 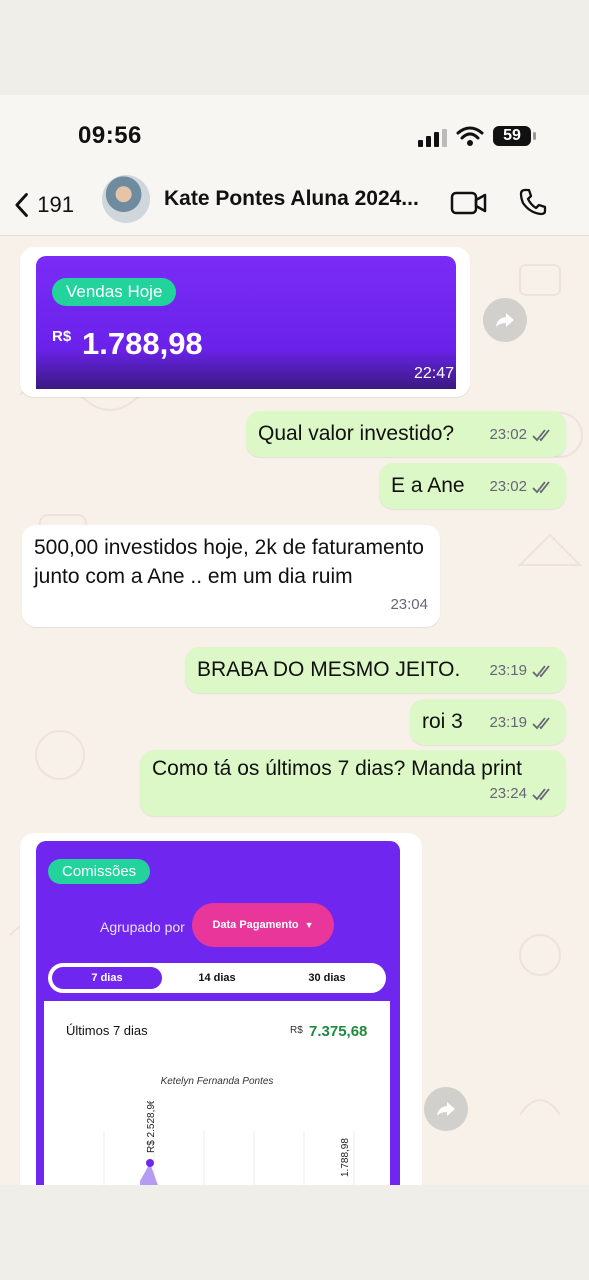 What do you see at coordinates (62, 336) in the screenshot?
I see `sales-currency: R$` at bounding box center [62, 336].